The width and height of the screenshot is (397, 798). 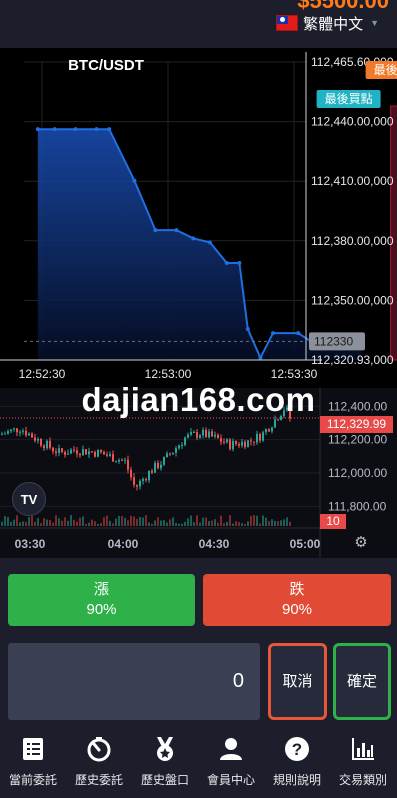 I want to click on cancel-button: 取消, so click(x=297, y=681).